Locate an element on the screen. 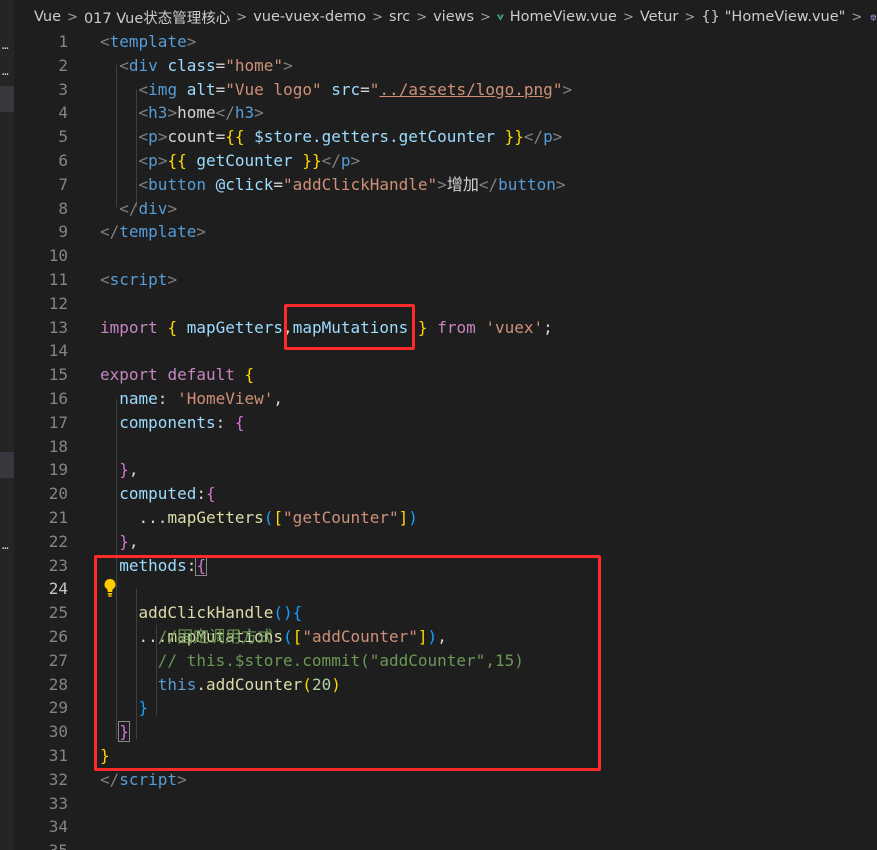  cube-icon is located at coordinates (874, 17).